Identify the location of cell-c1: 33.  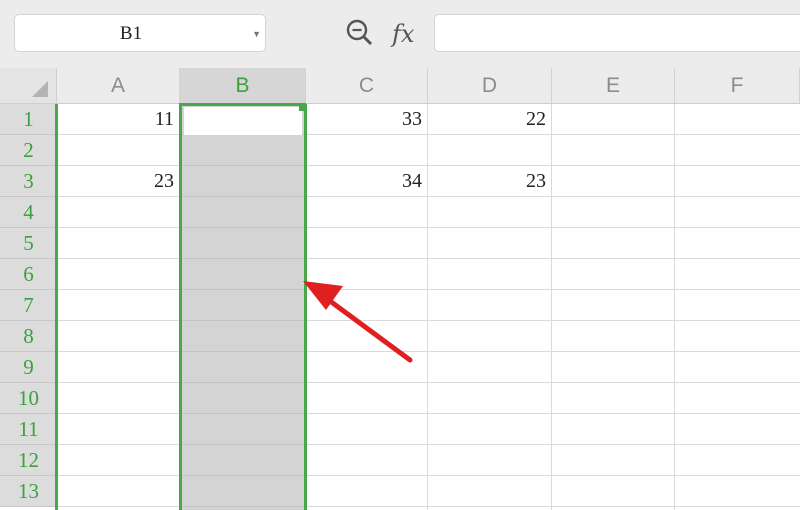
(367, 119).